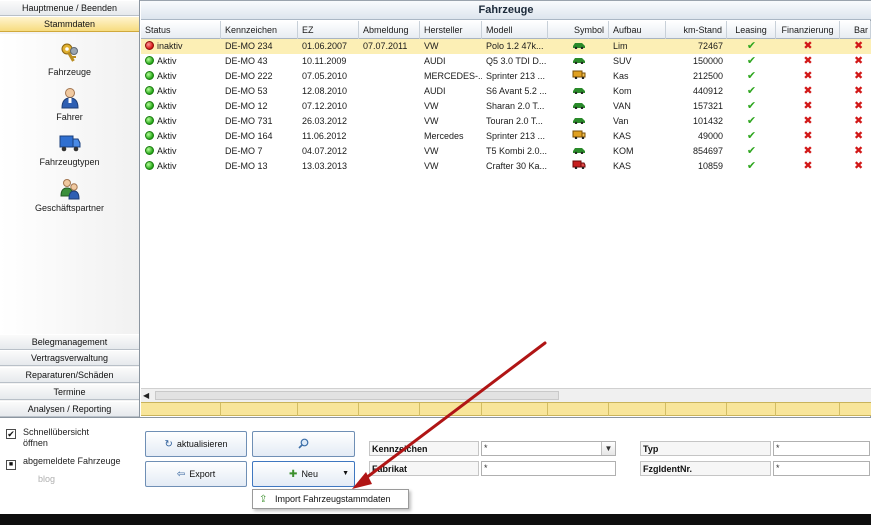 This screenshot has height=525, width=871. Describe the element at coordinates (11, 434) in the screenshot. I see `schnelluebersicht-checkbox: ✔` at that location.